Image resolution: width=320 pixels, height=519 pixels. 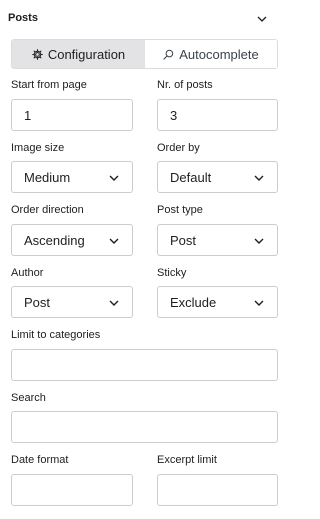 I want to click on posts-panel-header: Posts, so click(x=143, y=18).